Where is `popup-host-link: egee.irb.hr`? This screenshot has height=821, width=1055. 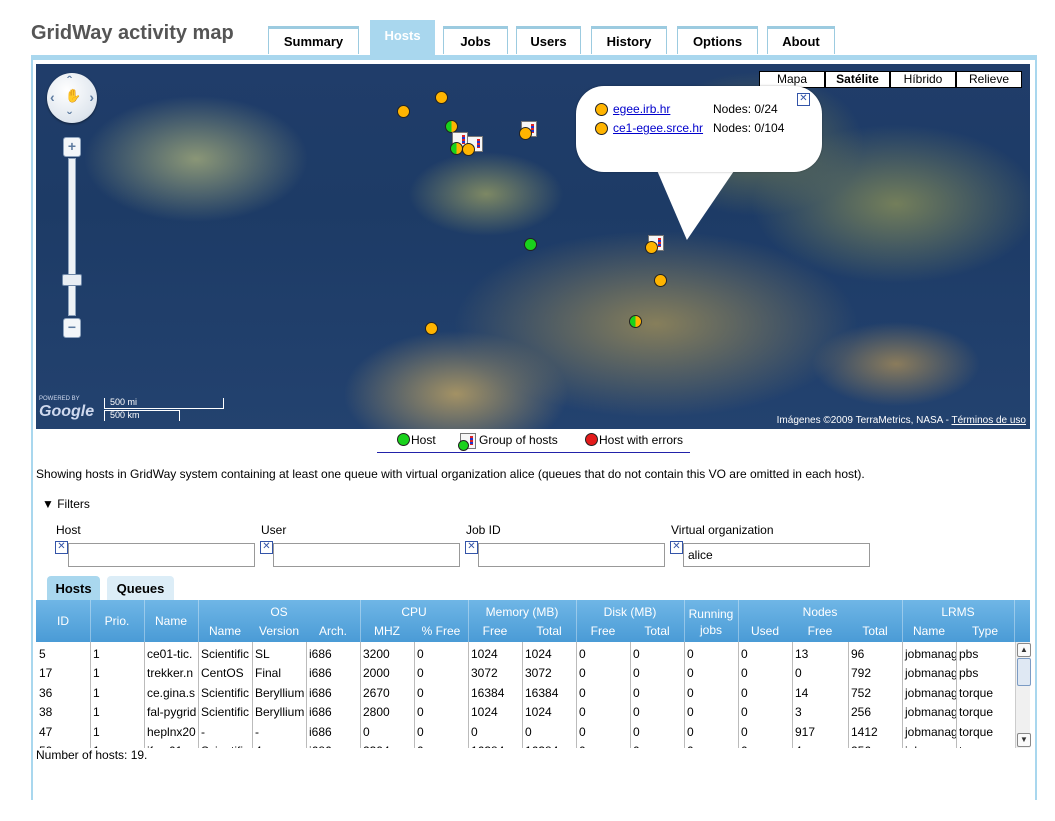
popup-host-link: egee.irb.hr is located at coordinates (641, 109).